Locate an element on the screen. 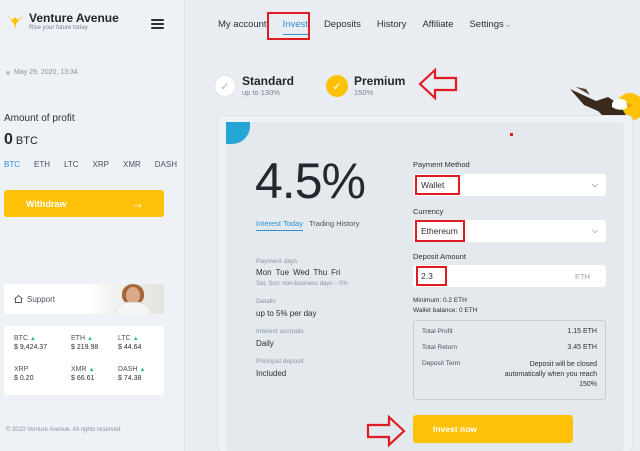  deposit-term-label: Deposit Term is located at coordinates (441, 363).